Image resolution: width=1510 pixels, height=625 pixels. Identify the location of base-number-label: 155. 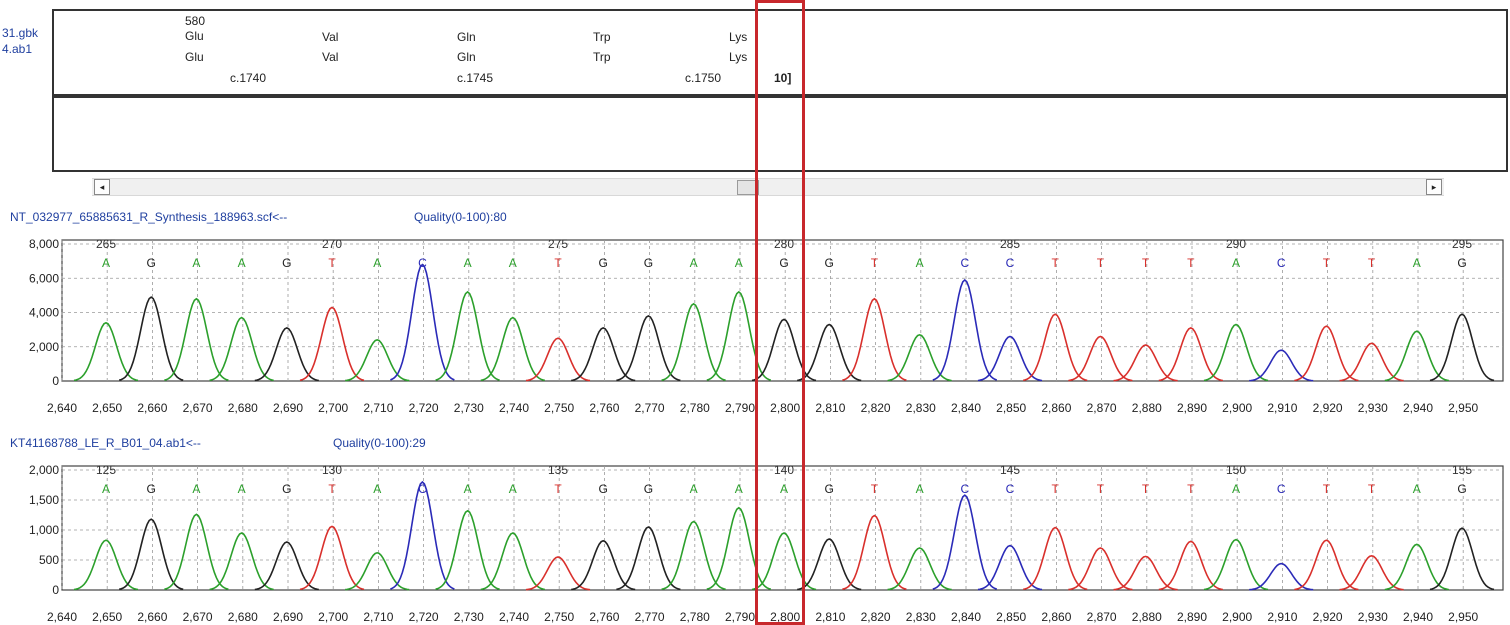
(1462, 470).